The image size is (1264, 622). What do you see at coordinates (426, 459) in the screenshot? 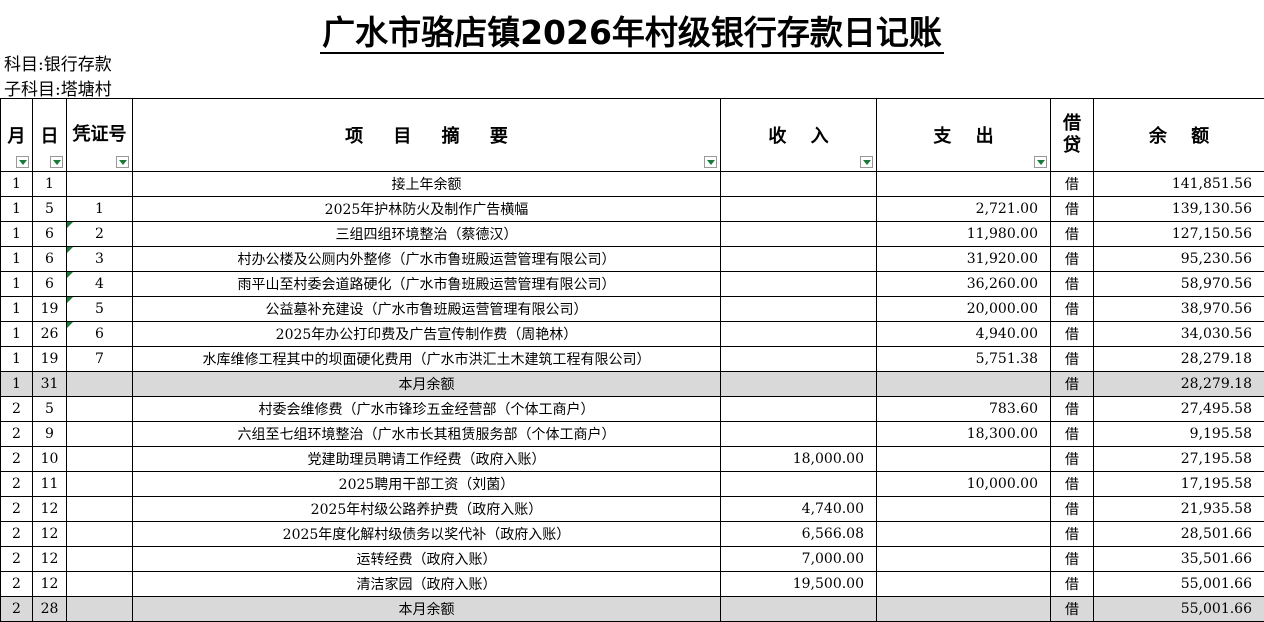
I see `cell-summary: 党建助理员聘请工作经费（政府入账）` at bounding box center [426, 459].